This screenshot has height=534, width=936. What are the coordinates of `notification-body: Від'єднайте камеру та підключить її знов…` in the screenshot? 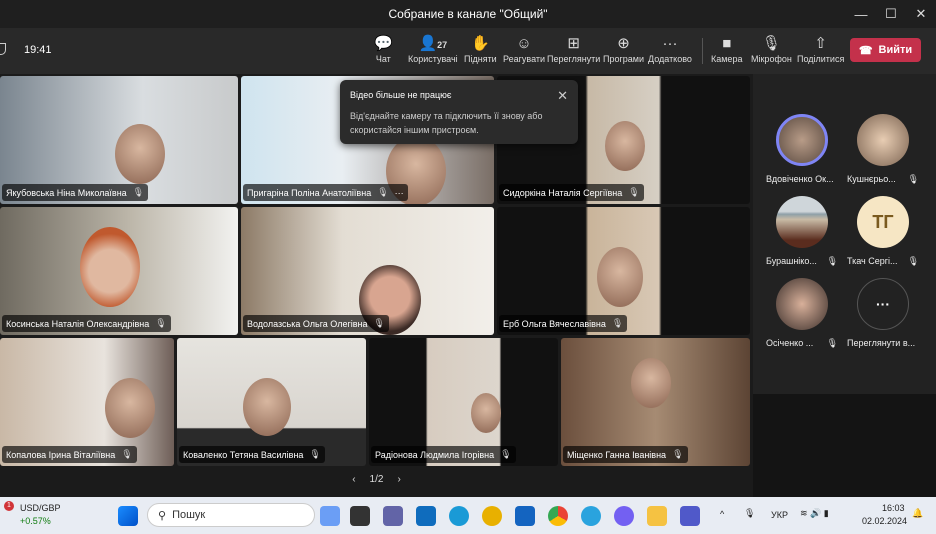 It's located at (446, 123).